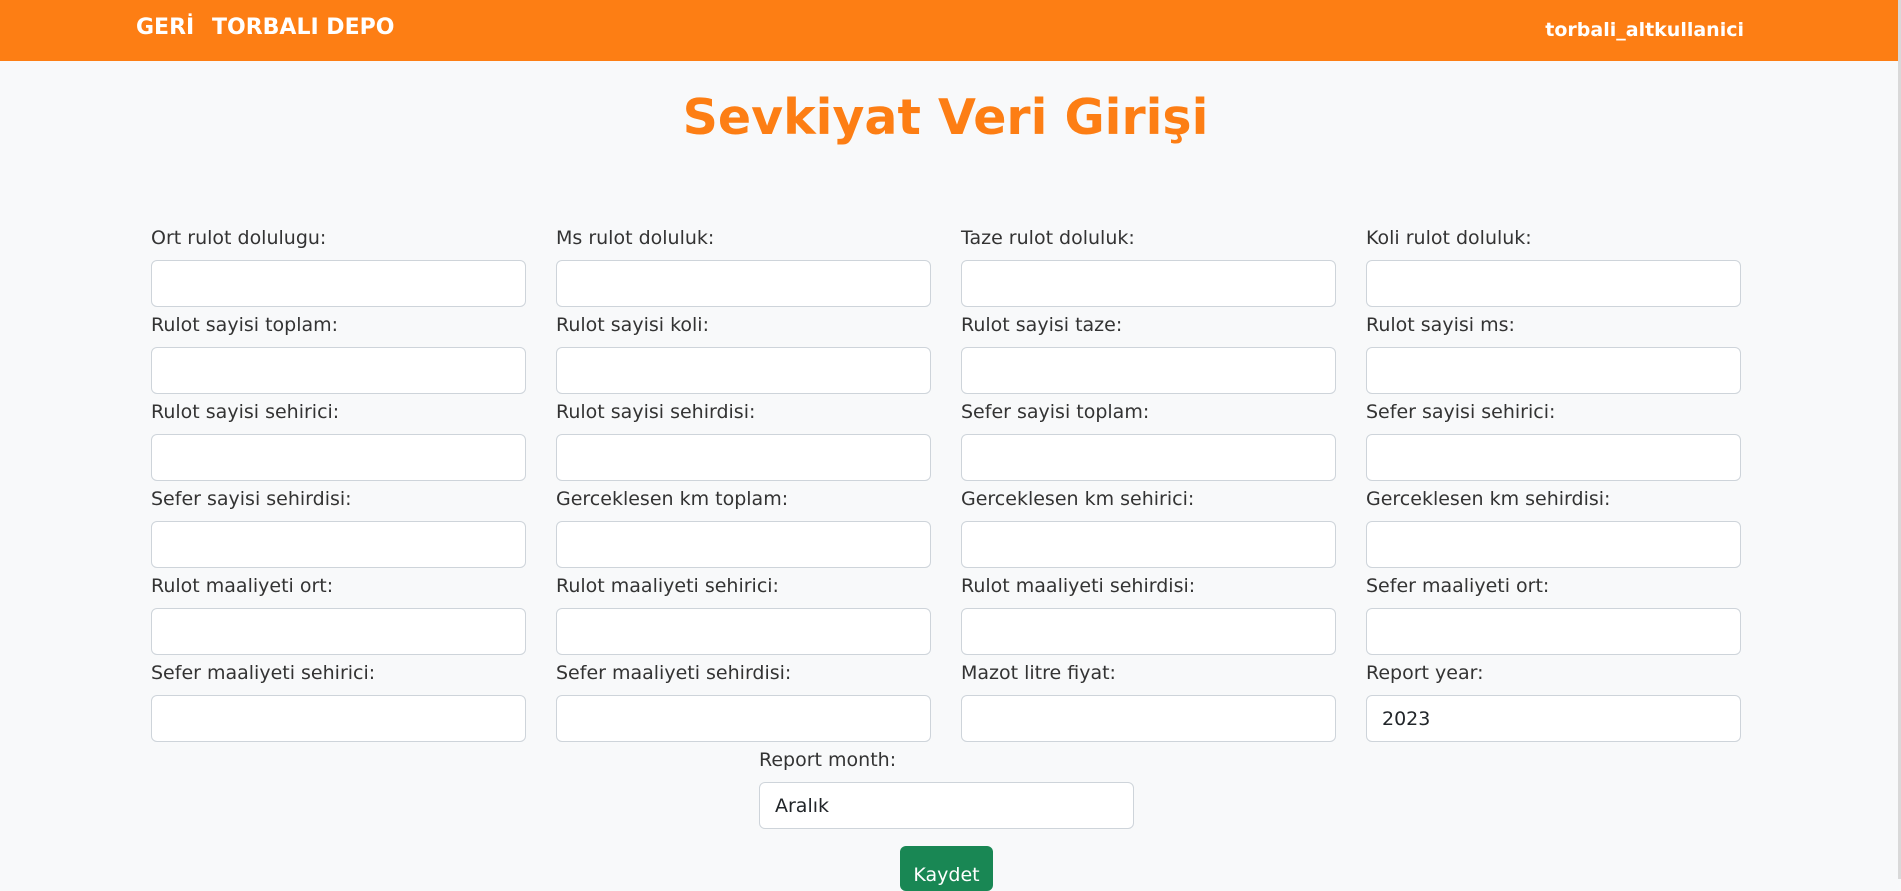 The width and height of the screenshot is (1901, 891). Describe the element at coordinates (338, 457) in the screenshot. I see `rulot-sayisi-sehirici-input` at that location.